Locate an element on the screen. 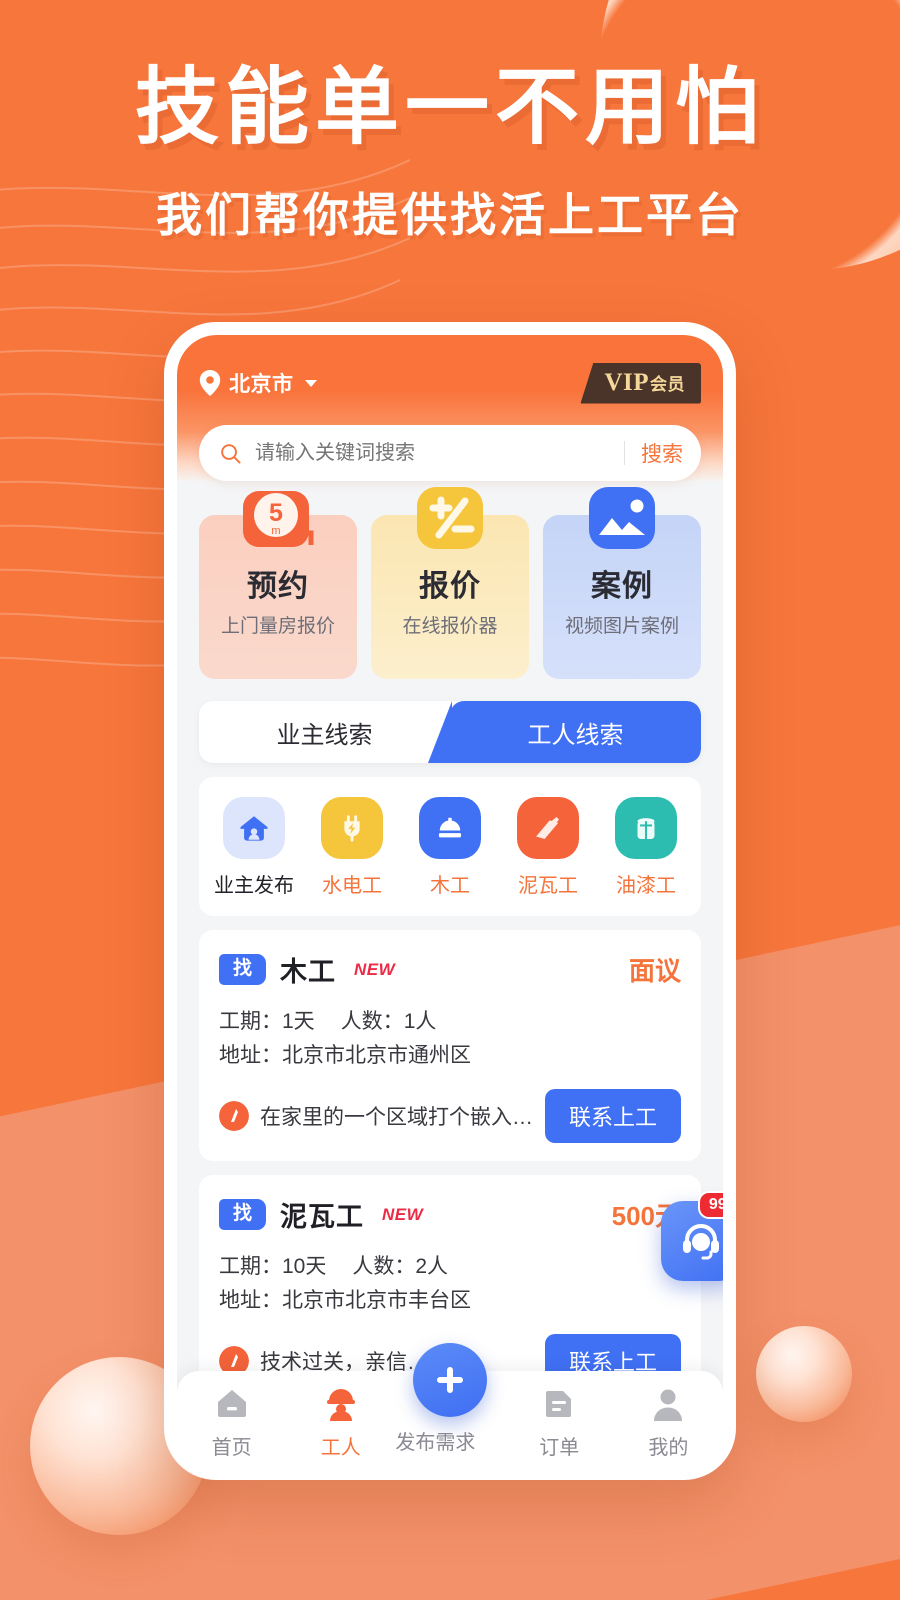 Image resolution: width=900 pixels, height=1600 pixels. location-label: 北京市 is located at coordinates (261, 384).